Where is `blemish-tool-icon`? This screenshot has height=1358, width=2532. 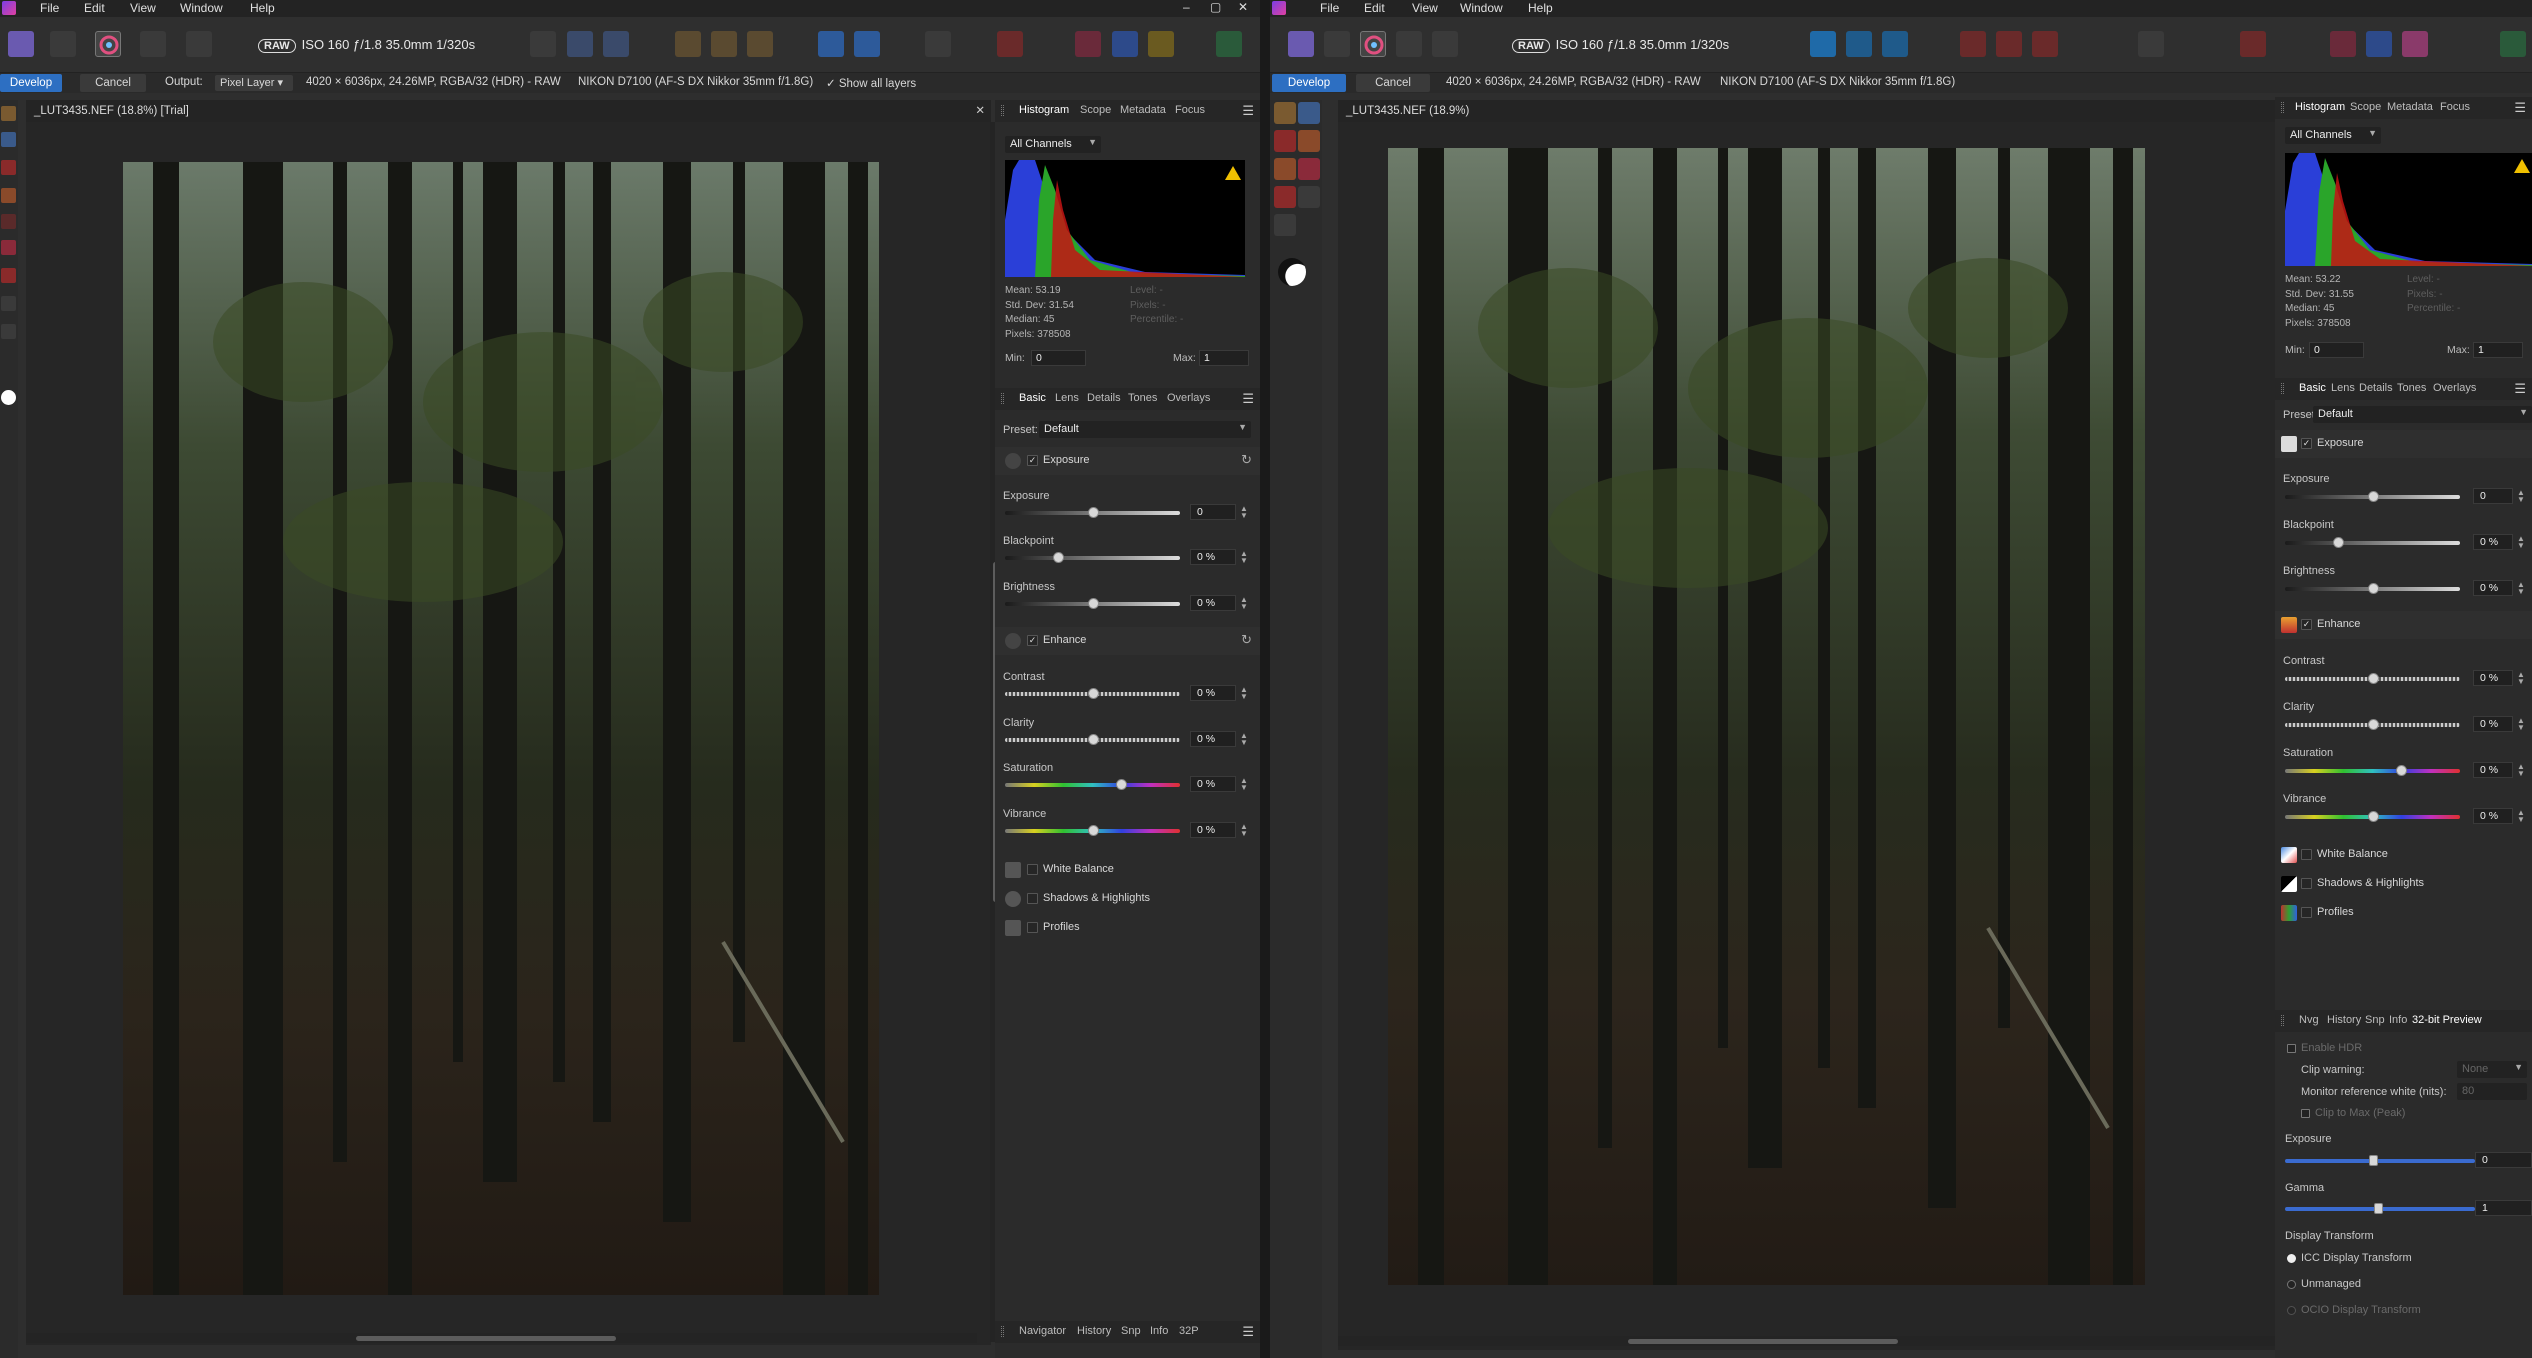 blemish-tool-icon is located at coordinates (8, 195).